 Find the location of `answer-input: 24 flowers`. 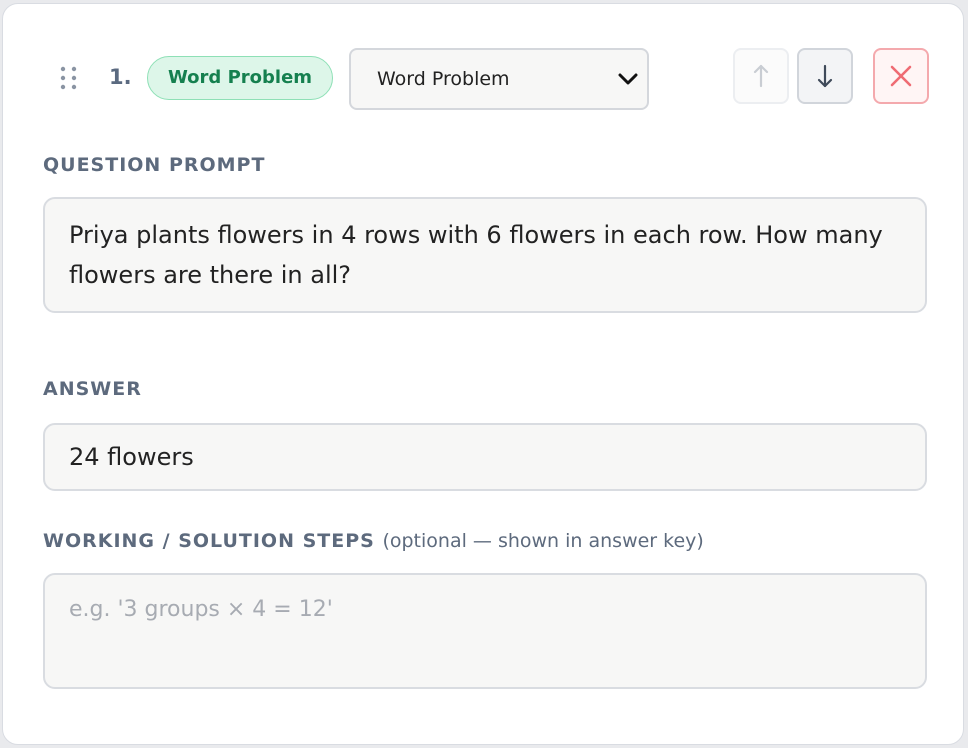

answer-input: 24 flowers is located at coordinates (485, 457).